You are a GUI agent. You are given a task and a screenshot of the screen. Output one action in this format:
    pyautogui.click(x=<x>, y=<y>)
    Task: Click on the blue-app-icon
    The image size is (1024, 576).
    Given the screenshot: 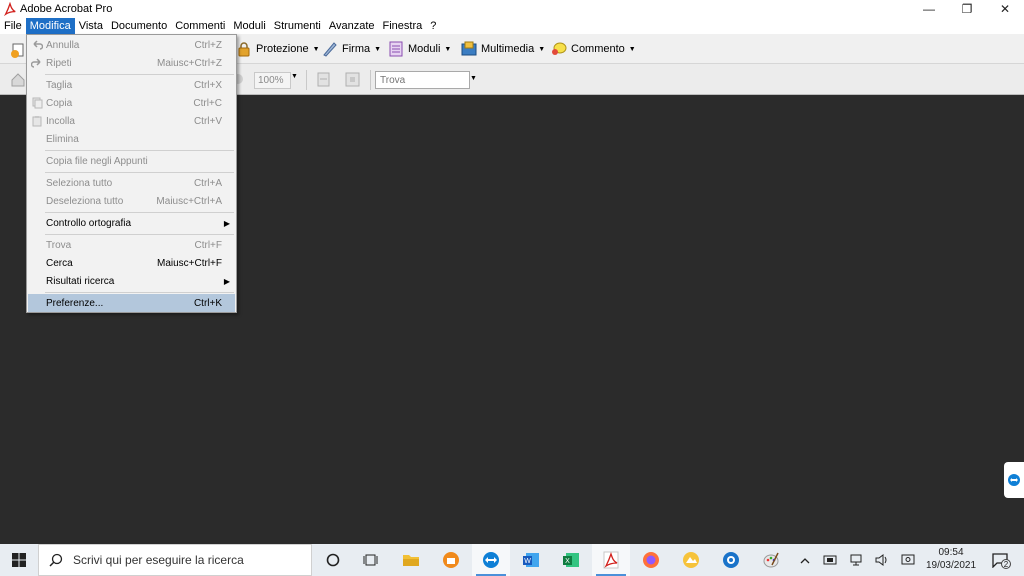 What is the action you would take?
    pyautogui.click(x=731, y=560)
    